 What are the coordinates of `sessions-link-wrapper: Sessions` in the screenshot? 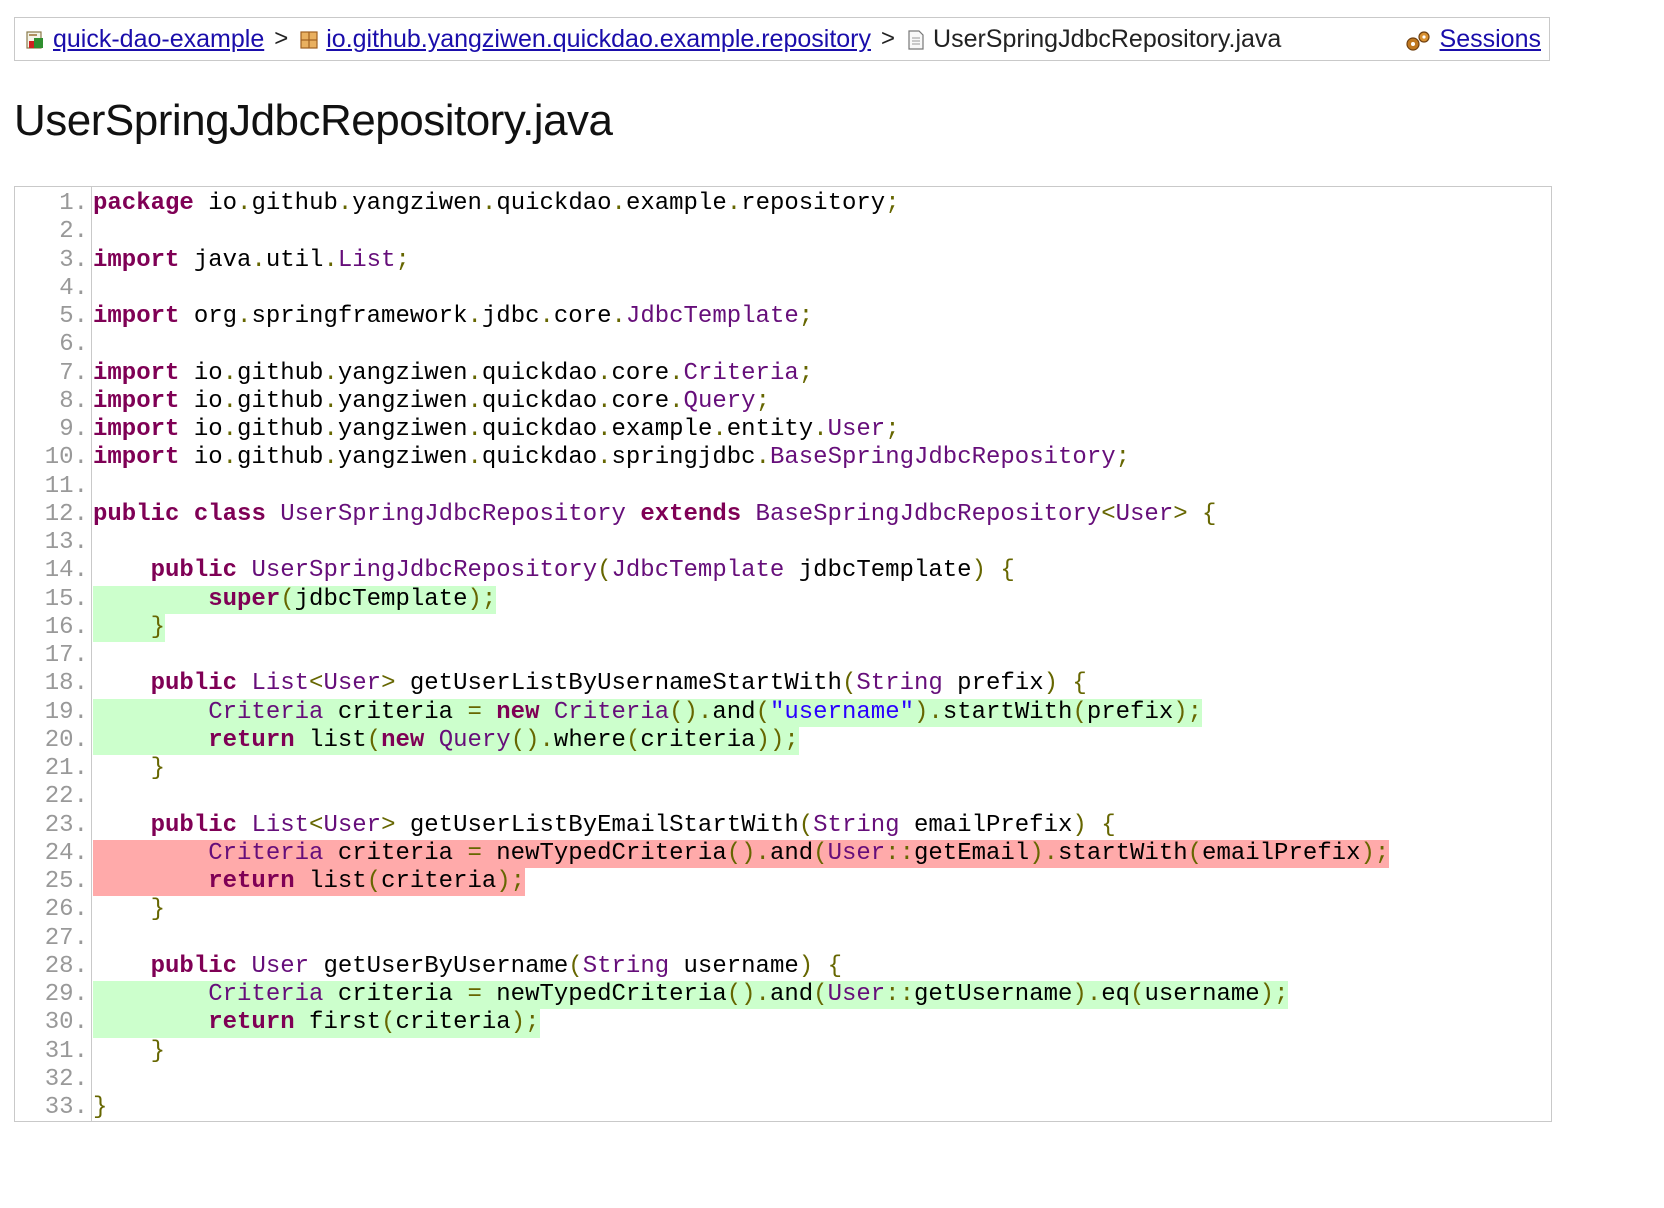 It's located at (1472, 39).